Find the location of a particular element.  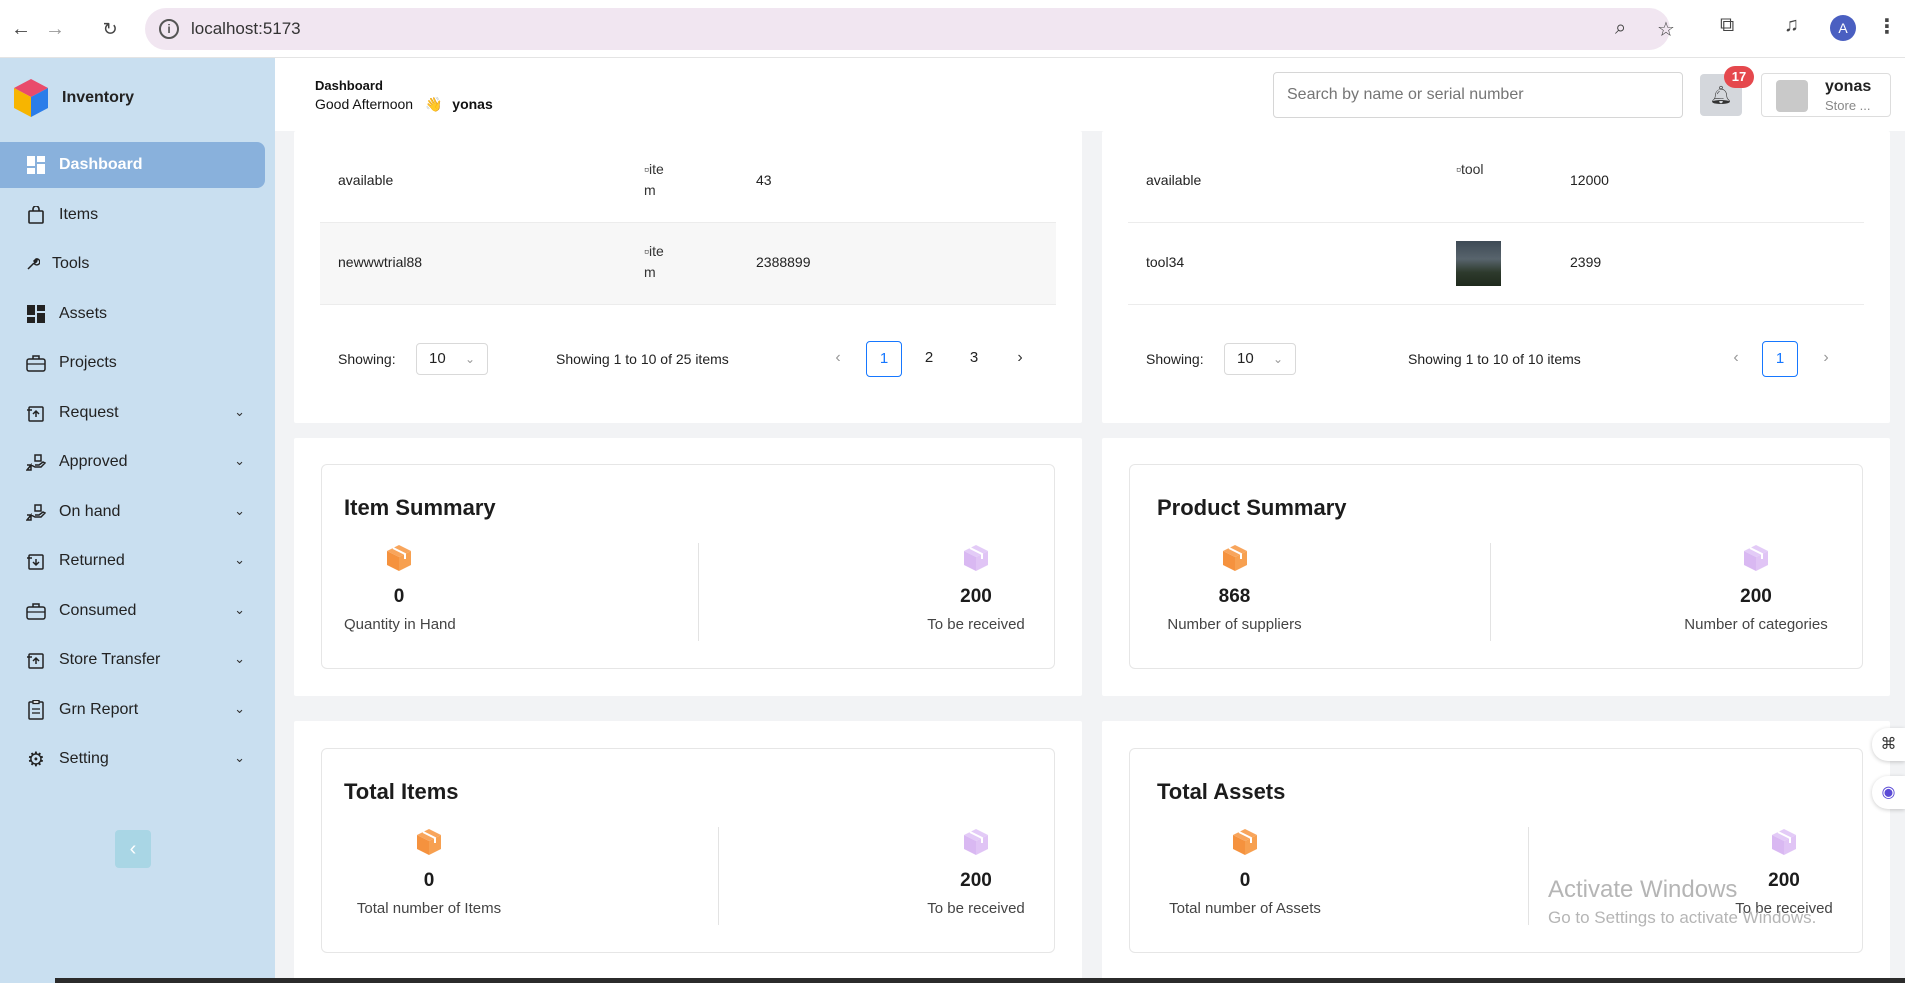

search-input is located at coordinates (1478, 95).